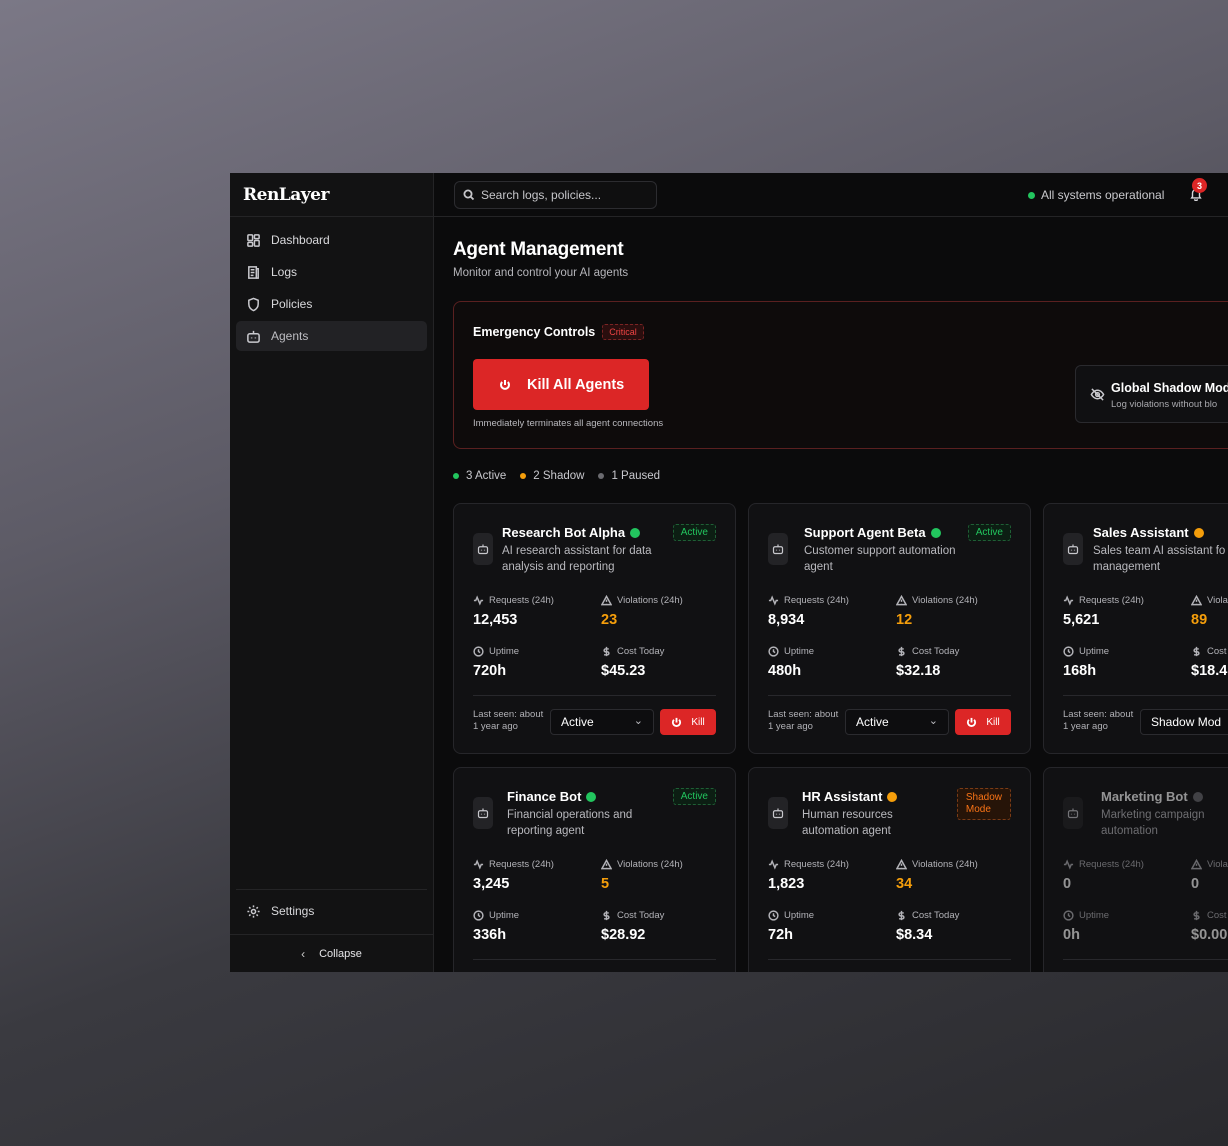 This screenshot has width=1228, height=1146. What do you see at coordinates (606, 600) in the screenshot?
I see `warning-icon` at bounding box center [606, 600].